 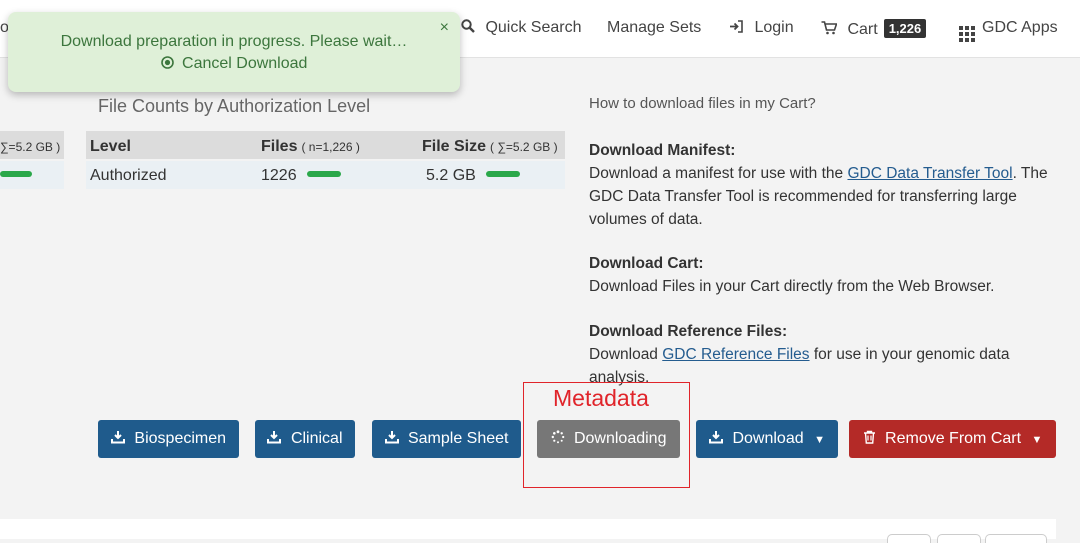 I want to click on files-cell: 1226, so click(x=301, y=176).